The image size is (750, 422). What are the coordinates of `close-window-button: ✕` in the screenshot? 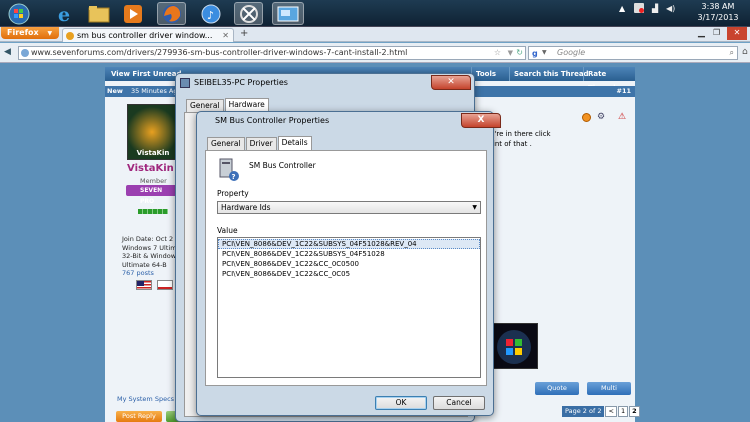 It's located at (737, 33).